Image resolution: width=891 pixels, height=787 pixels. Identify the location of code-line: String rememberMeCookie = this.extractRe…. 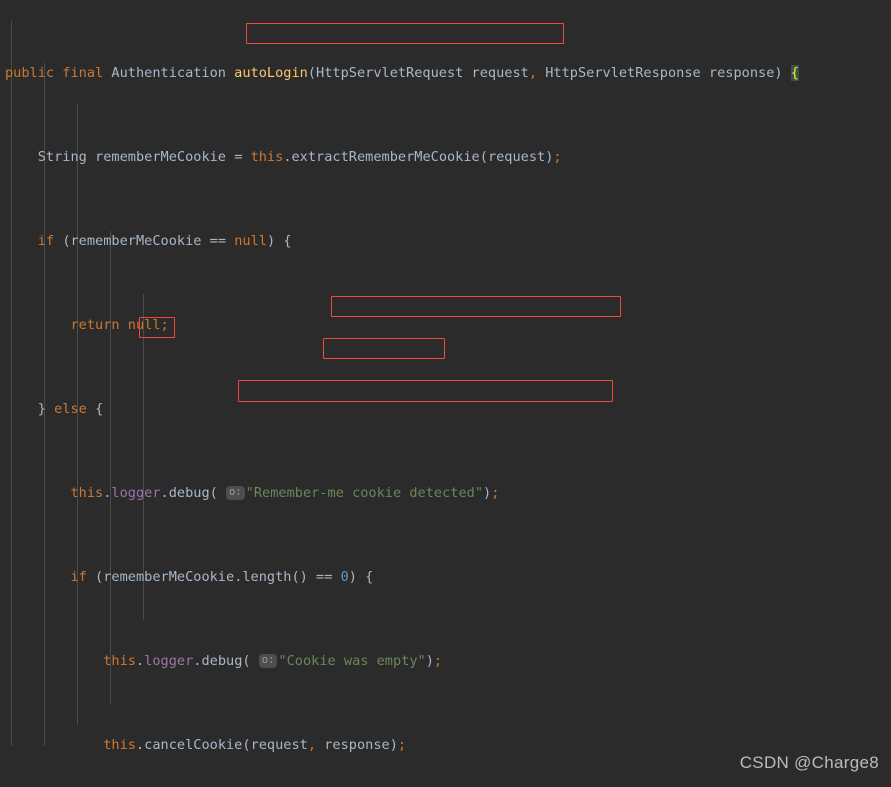
(299, 157).